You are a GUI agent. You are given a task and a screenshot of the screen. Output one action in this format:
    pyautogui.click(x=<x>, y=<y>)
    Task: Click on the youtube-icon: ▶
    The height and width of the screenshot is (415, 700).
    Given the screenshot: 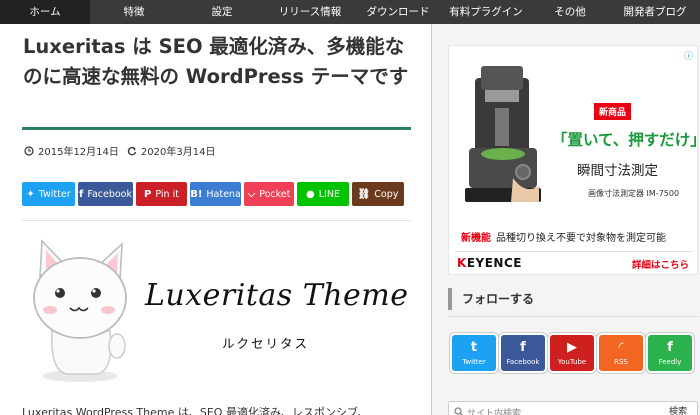 What is the action you would take?
    pyautogui.click(x=572, y=347)
    